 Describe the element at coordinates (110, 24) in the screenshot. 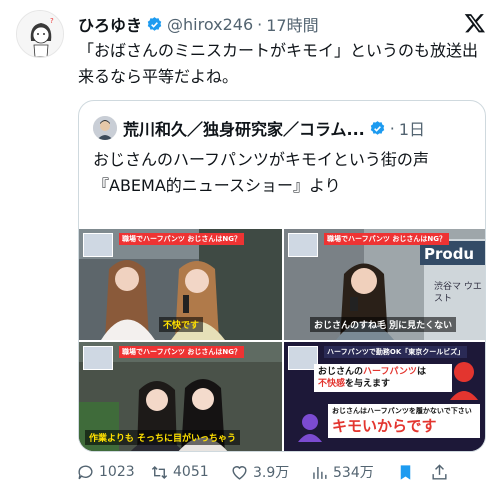

I see `author-name: ひろゆき` at that location.